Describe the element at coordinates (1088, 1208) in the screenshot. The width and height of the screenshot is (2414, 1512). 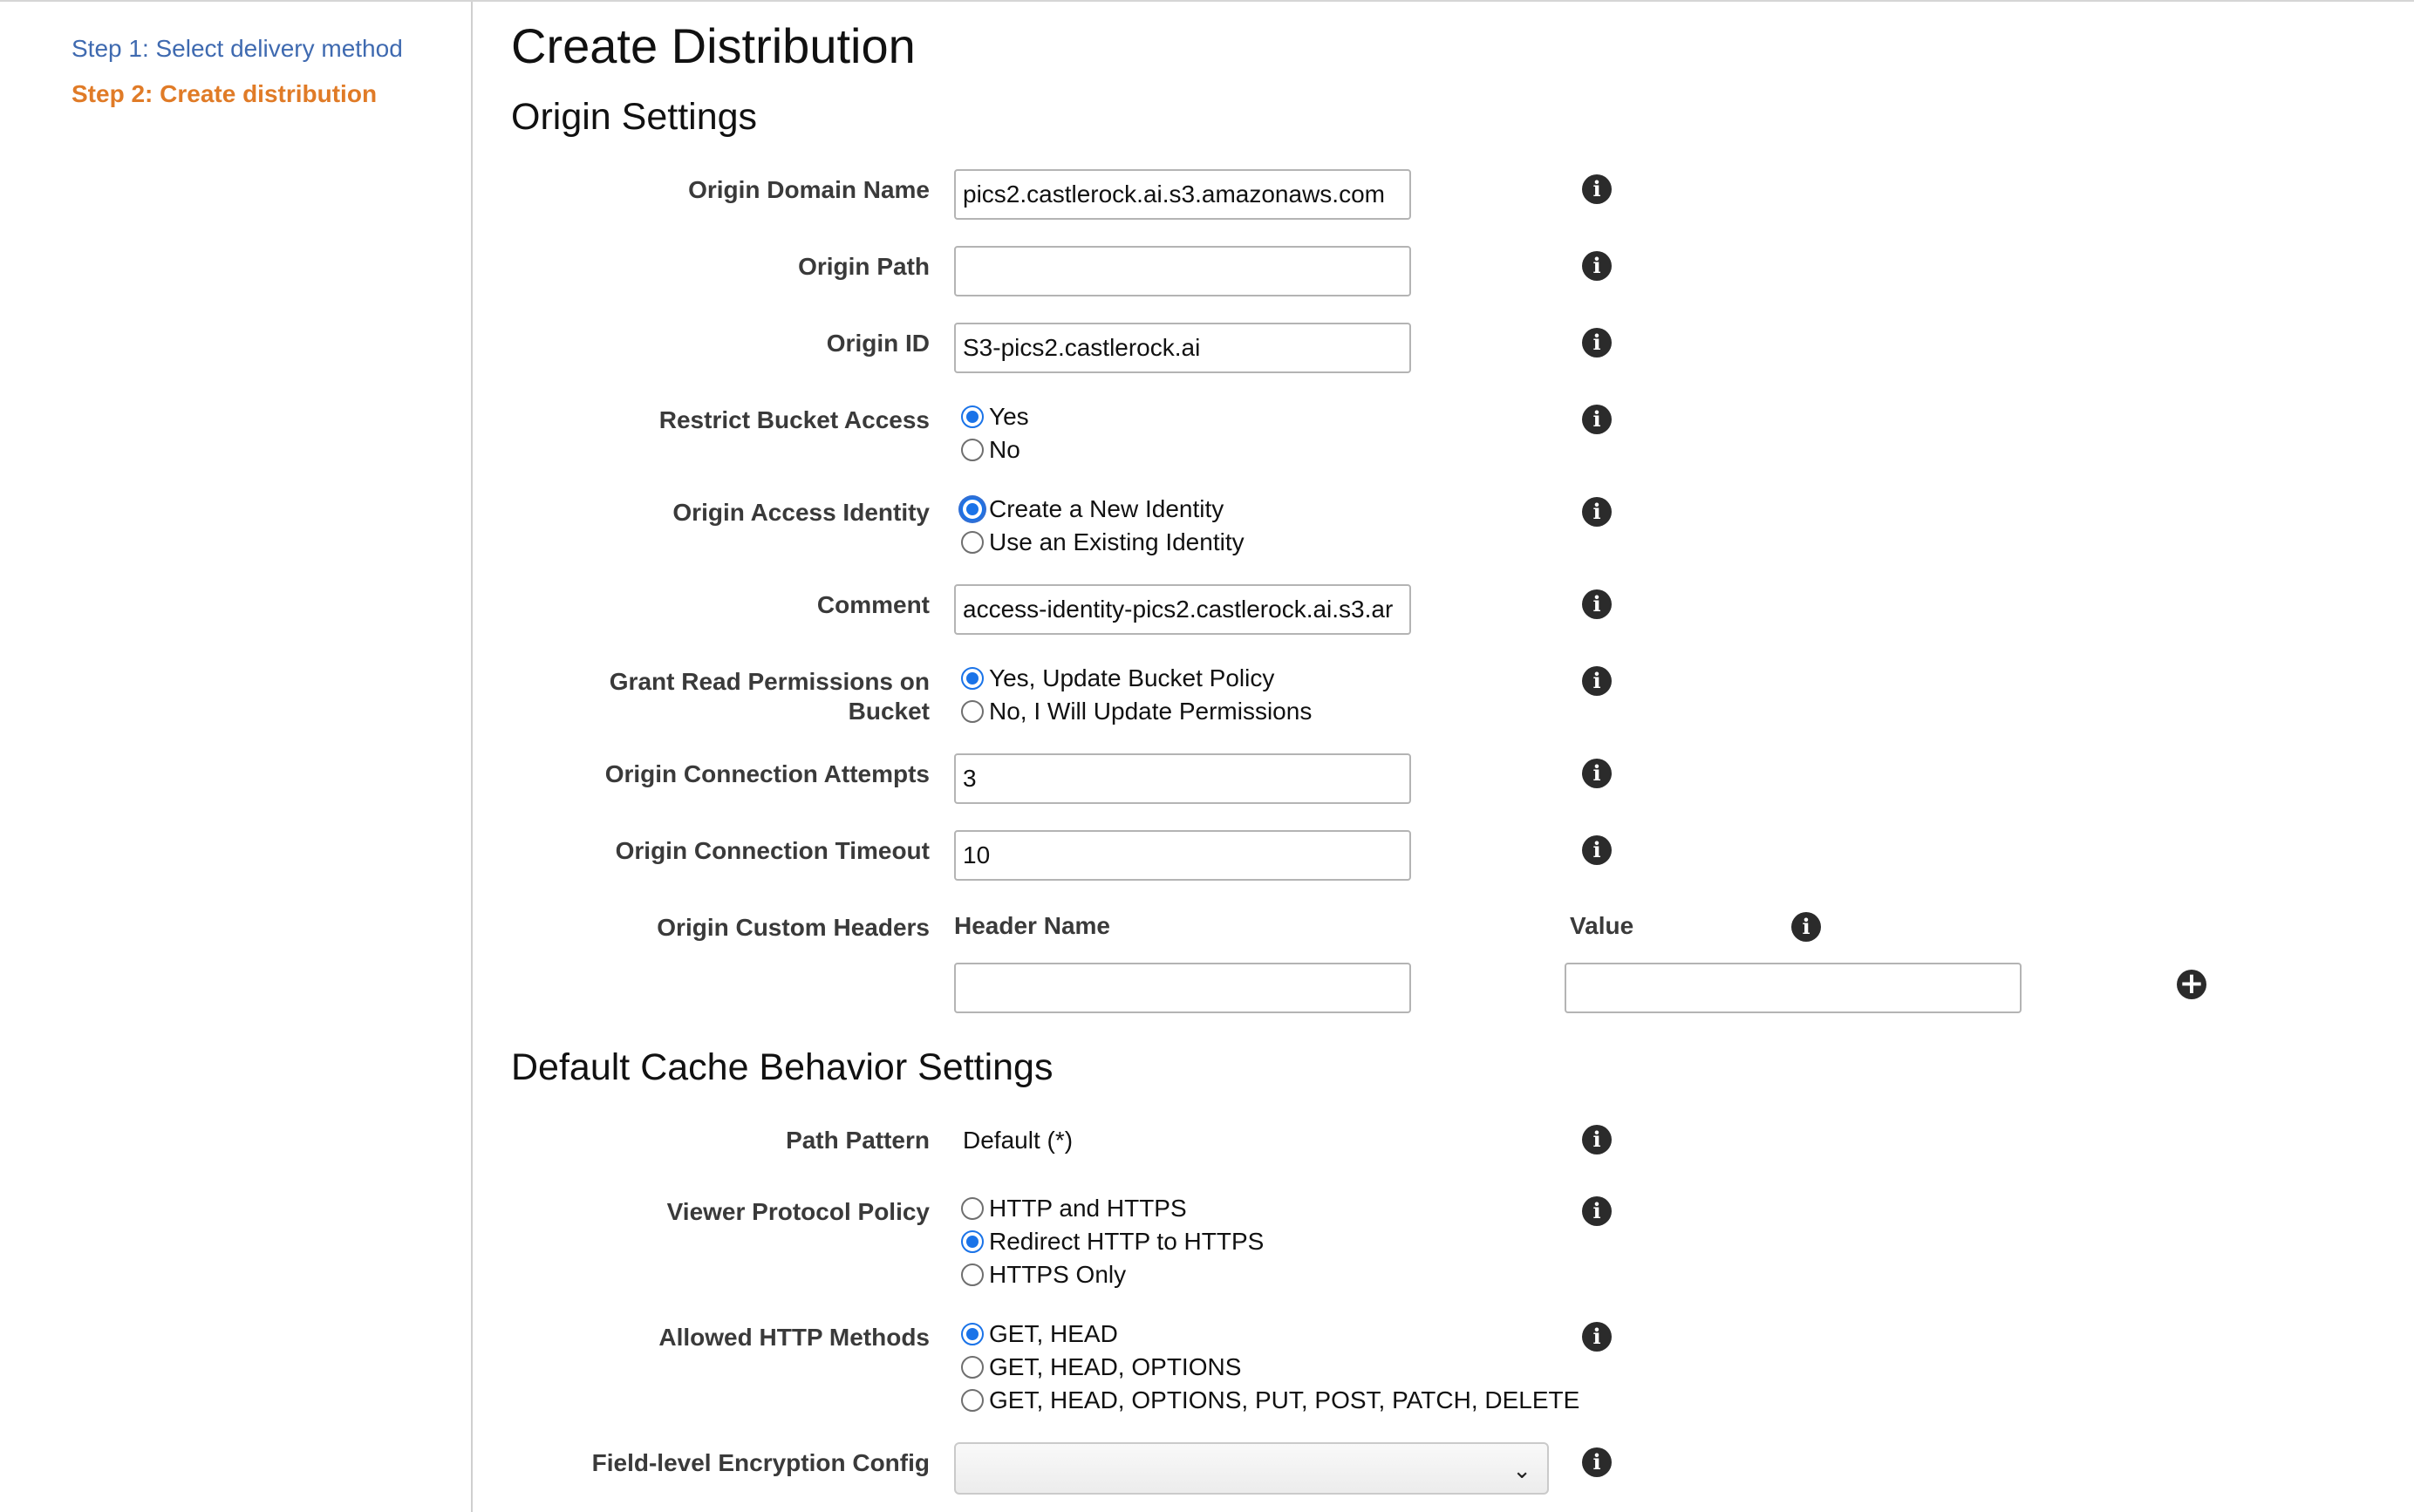
I see `http-and-https-label: HTTP and HTTPS` at that location.